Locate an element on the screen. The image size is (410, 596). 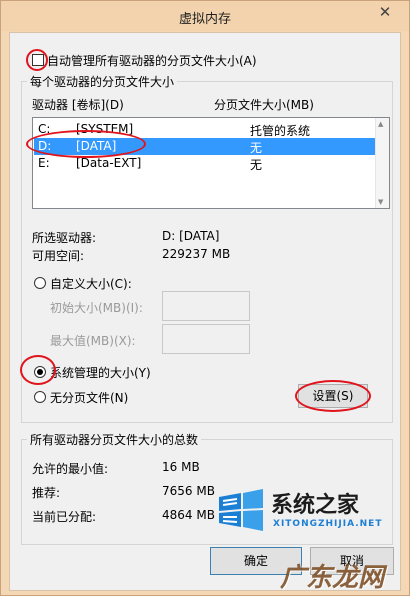
drive-size: 托管的系统 is located at coordinates (280, 131).